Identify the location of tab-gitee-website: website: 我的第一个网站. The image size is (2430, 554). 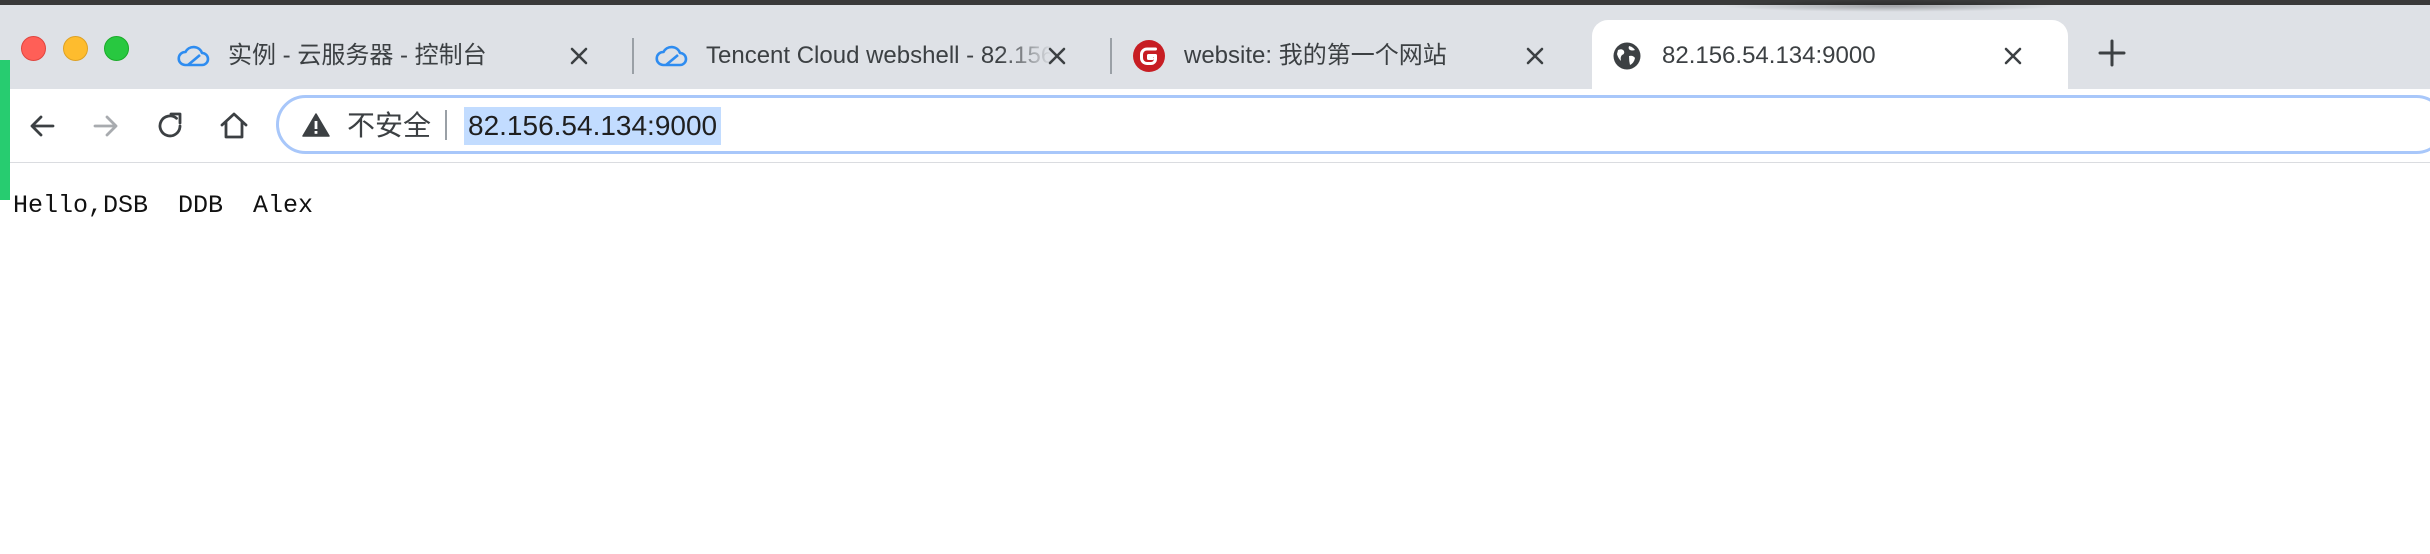
(1353, 54).